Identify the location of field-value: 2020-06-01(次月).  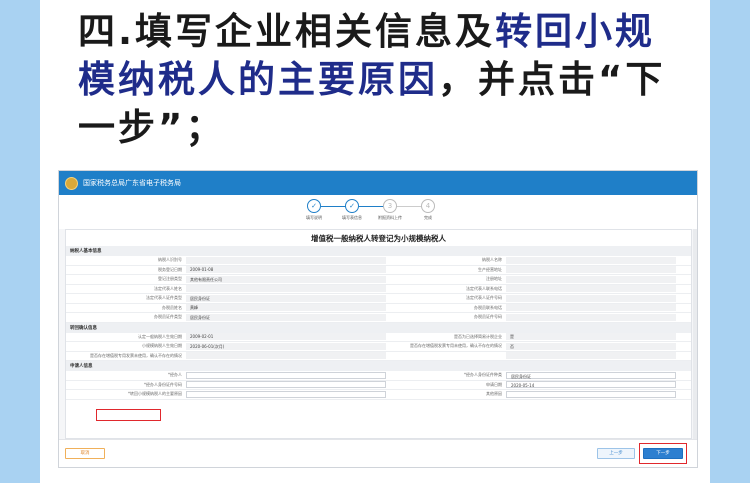
(286, 346).